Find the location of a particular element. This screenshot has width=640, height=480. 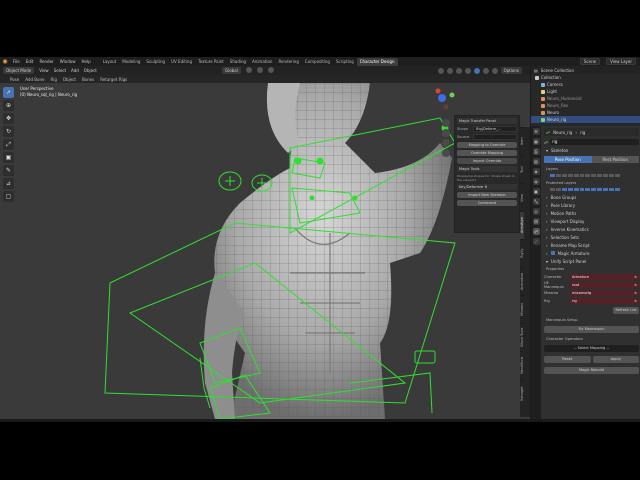

scale-tool-icon: ⤢ is located at coordinates (8, 144).